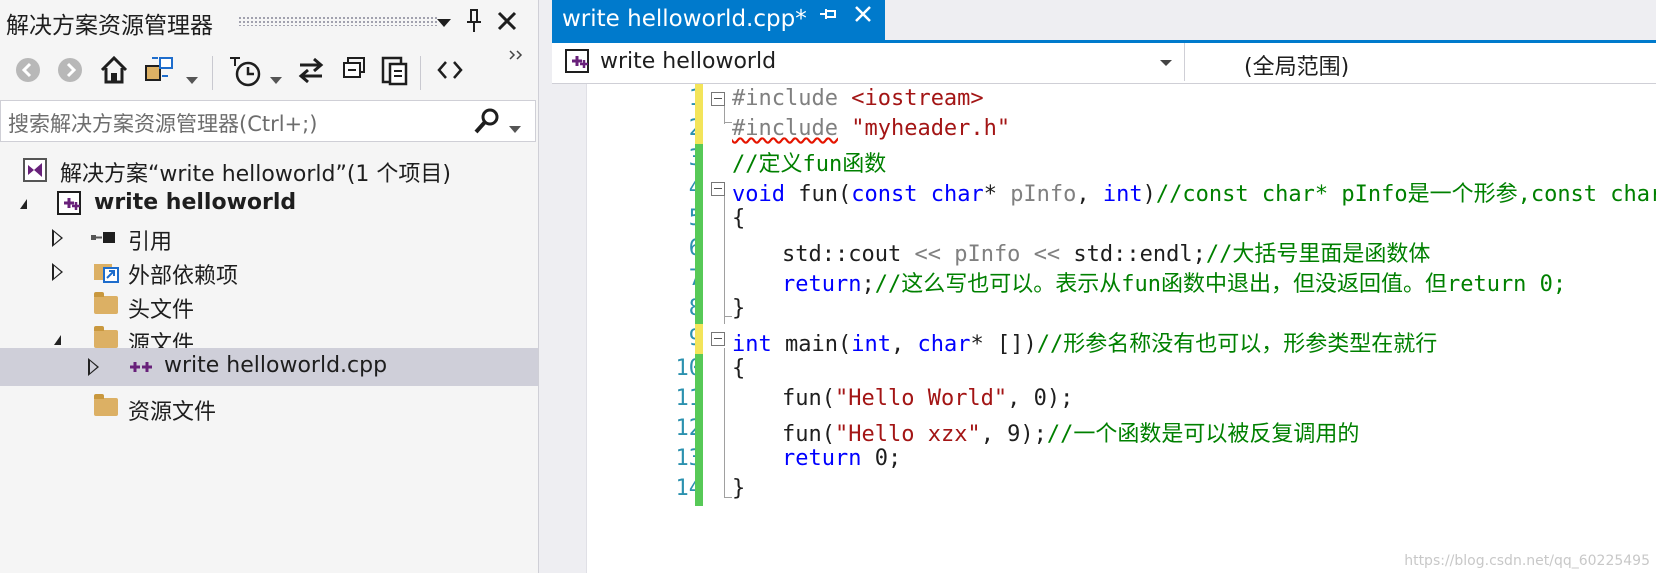  Describe the element at coordinates (311, 72) in the screenshot. I see `sync-icon` at that location.